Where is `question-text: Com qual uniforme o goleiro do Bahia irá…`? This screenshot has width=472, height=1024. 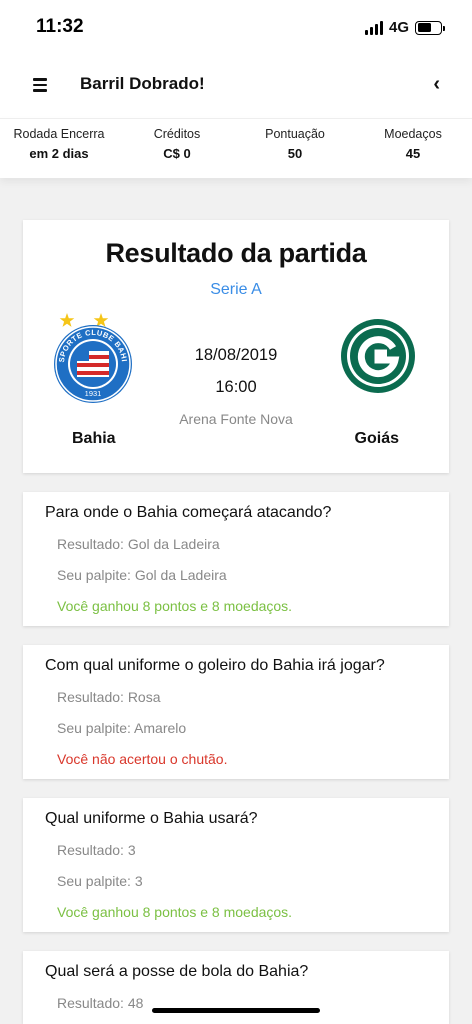
question-text: Com qual uniforme o goleiro do Bahia irá… is located at coordinates (215, 665).